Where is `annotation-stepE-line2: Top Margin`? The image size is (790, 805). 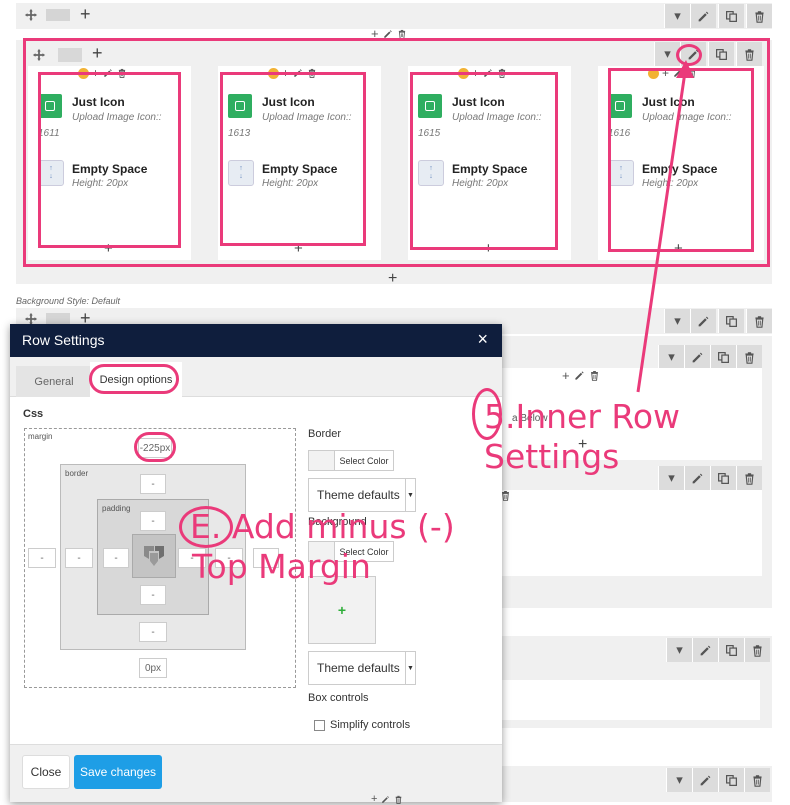 annotation-stepE-line2: Top Margin is located at coordinates (281, 566).